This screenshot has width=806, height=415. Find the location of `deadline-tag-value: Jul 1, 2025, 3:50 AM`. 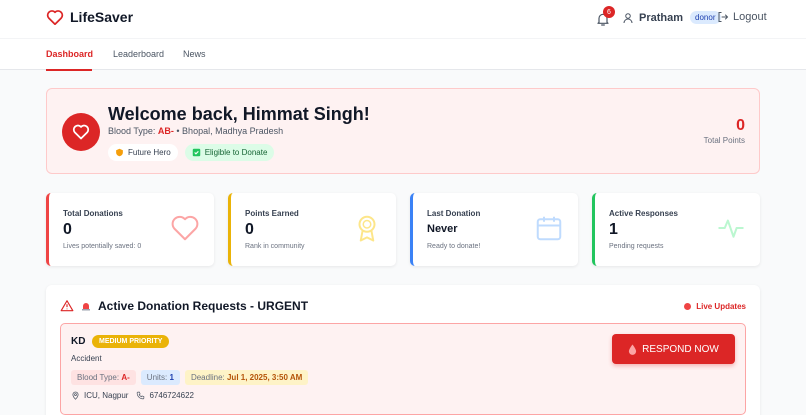

deadline-tag-value: Jul 1, 2025, 3:50 AM is located at coordinates (264, 377).